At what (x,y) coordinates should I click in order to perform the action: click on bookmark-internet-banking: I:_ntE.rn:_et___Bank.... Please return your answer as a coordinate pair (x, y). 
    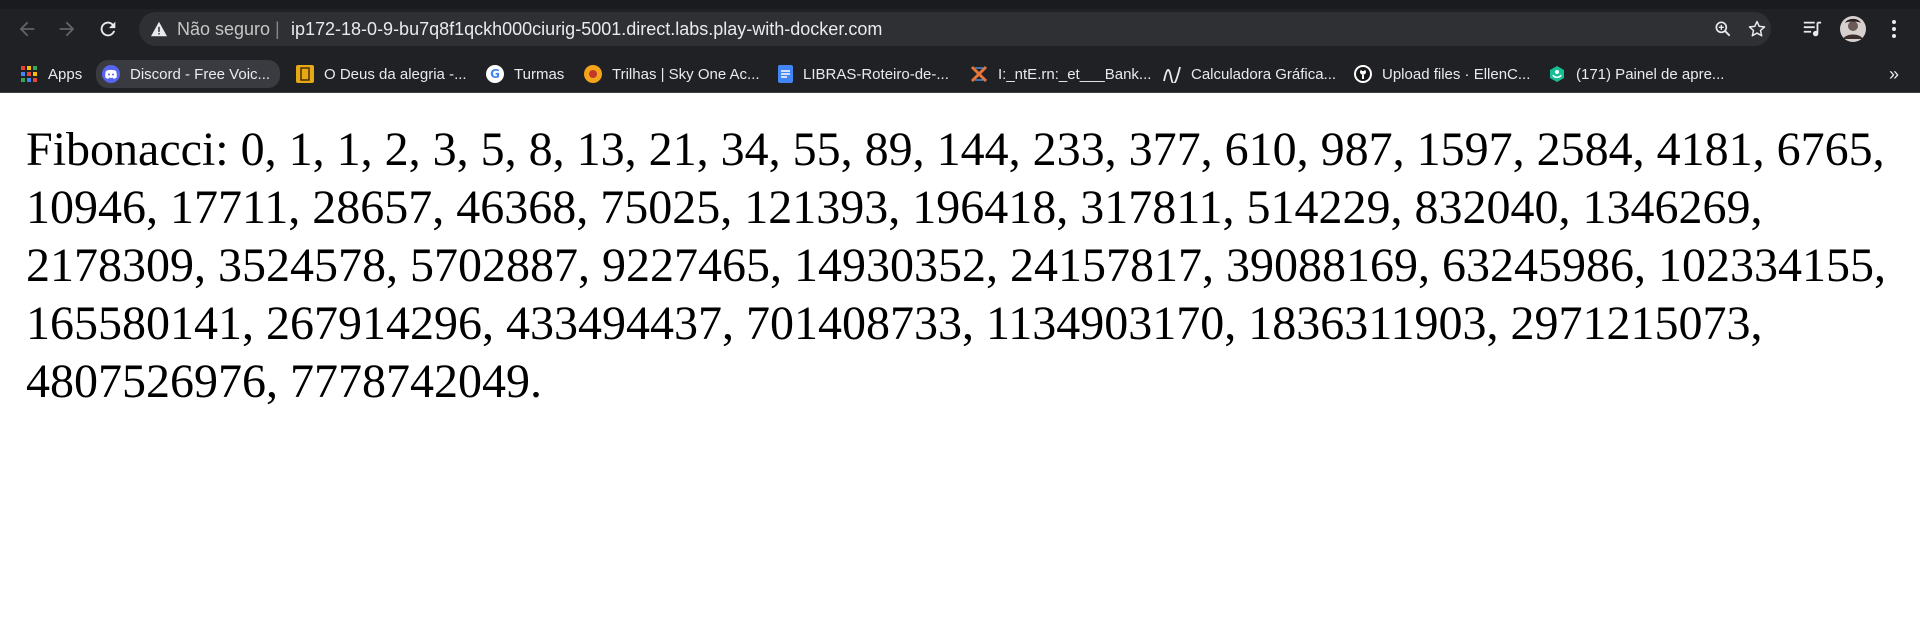
    Looking at the image, I should click on (1060, 74).